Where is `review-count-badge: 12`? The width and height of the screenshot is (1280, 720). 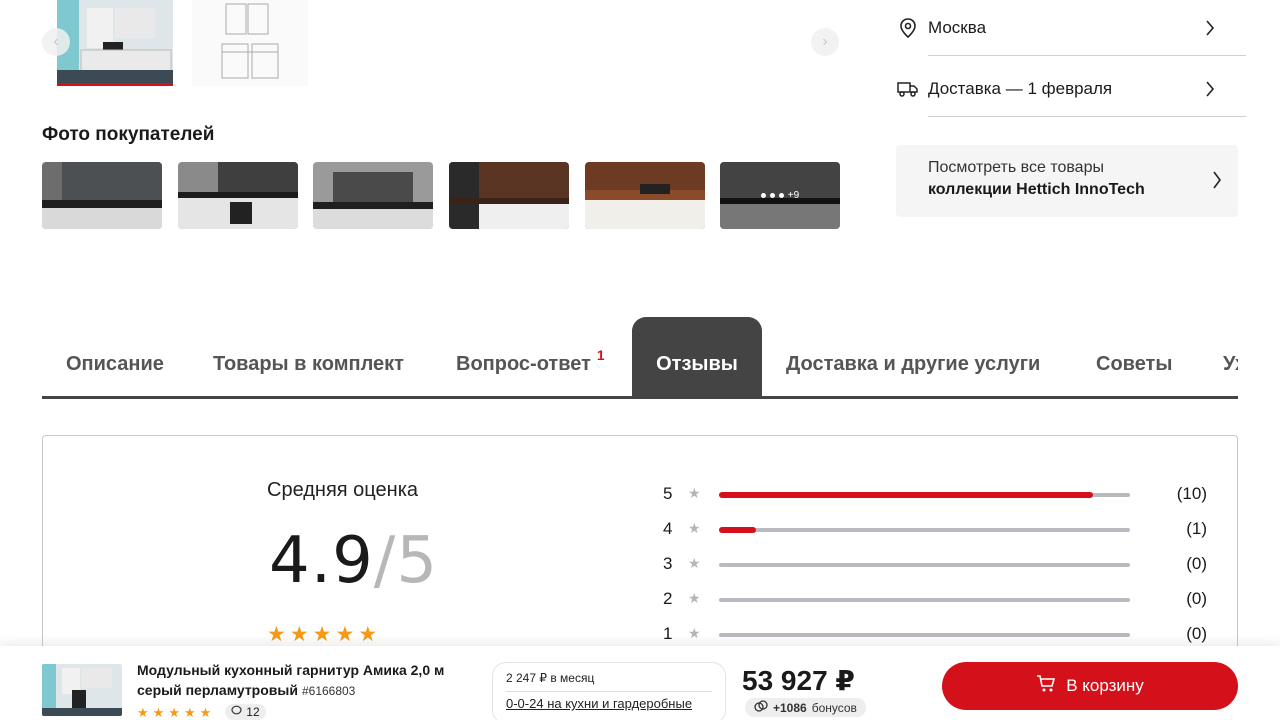
review-count-badge: 12 is located at coordinates (245, 712).